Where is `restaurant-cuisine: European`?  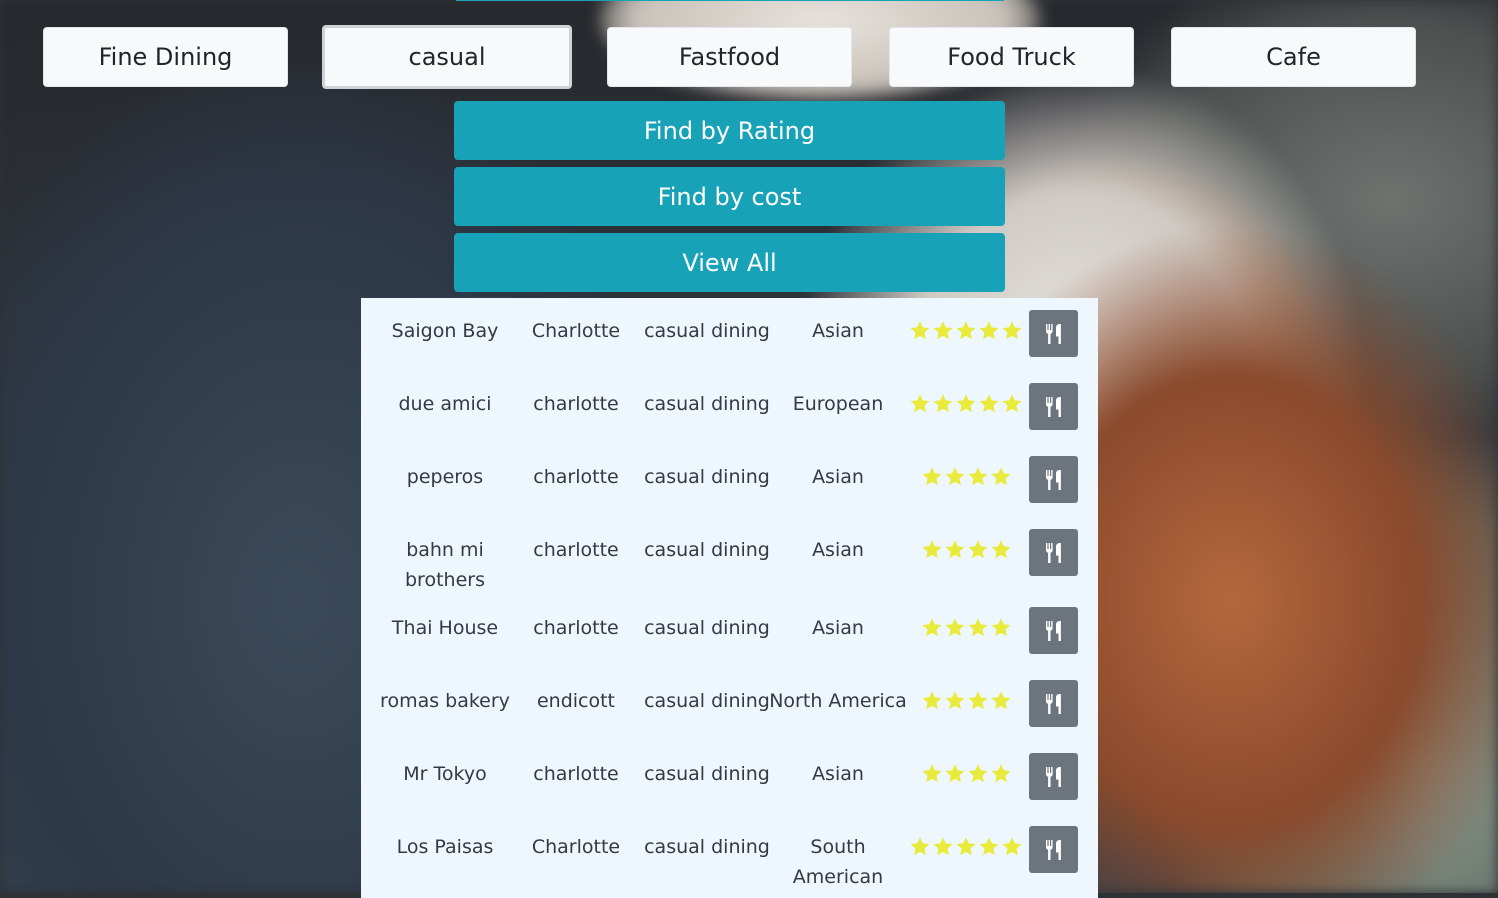 restaurant-cuisine: European is located at coordinates (838, 404).